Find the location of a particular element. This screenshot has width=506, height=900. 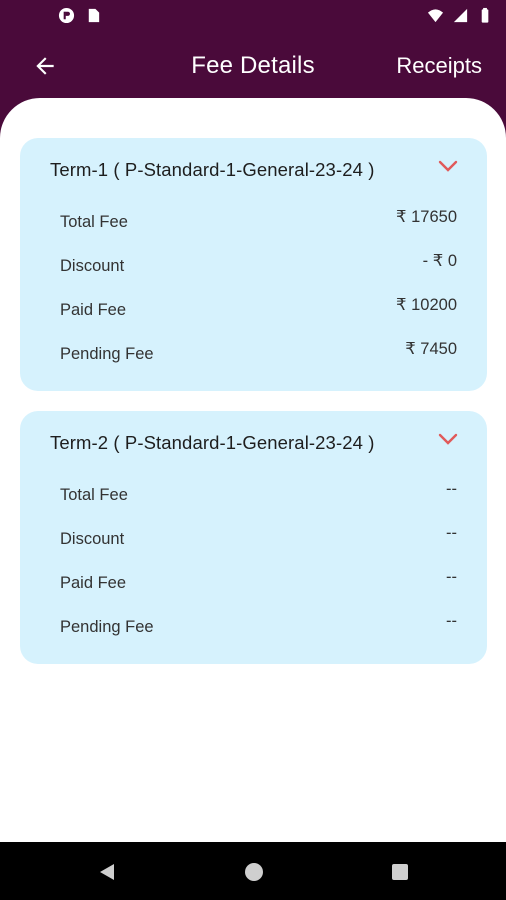

fee-row-discount: Discount -- is located at coordinates (258, 539).